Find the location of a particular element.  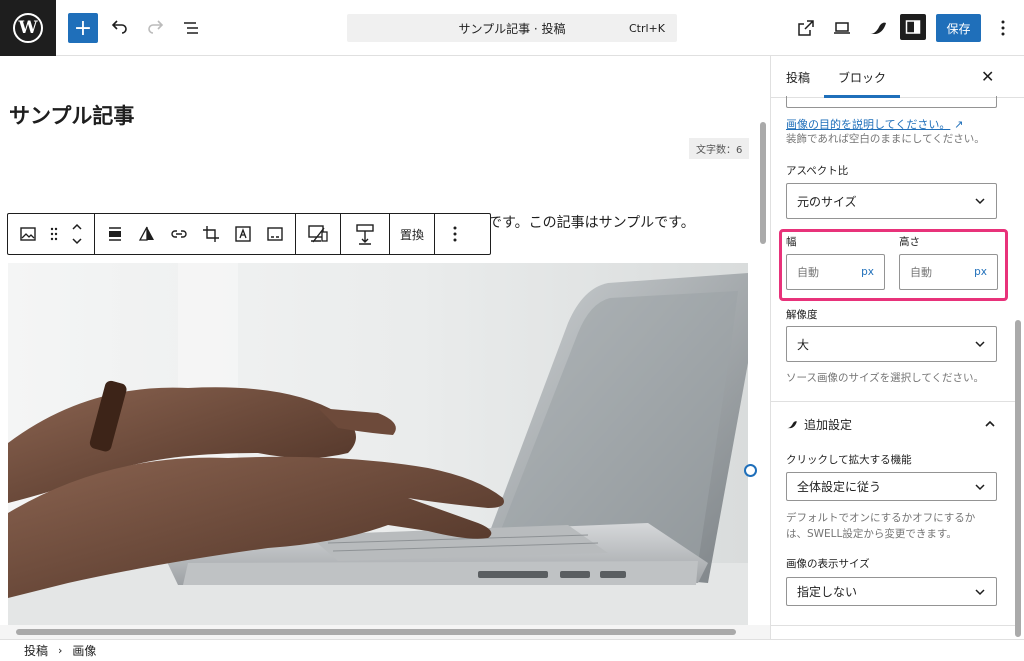

breadcrumb-item-post: 投稿 is located at coordinates (36, 650).